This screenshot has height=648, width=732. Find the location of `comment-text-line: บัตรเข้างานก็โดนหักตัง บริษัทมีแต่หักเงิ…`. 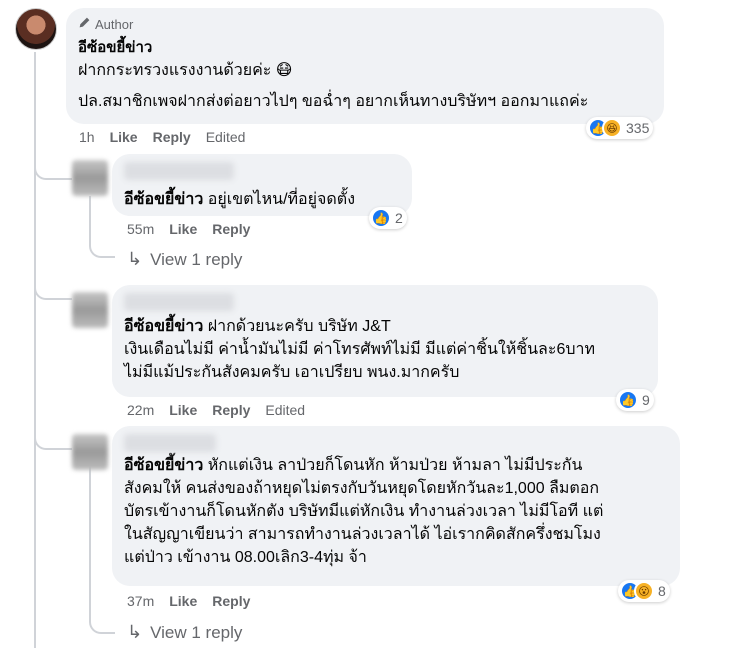

comment-text-line: บัตรเข้างานก็โดนหักตัง บริษัทมีแต่หักเงิ… is located at coordinates (364, 511).